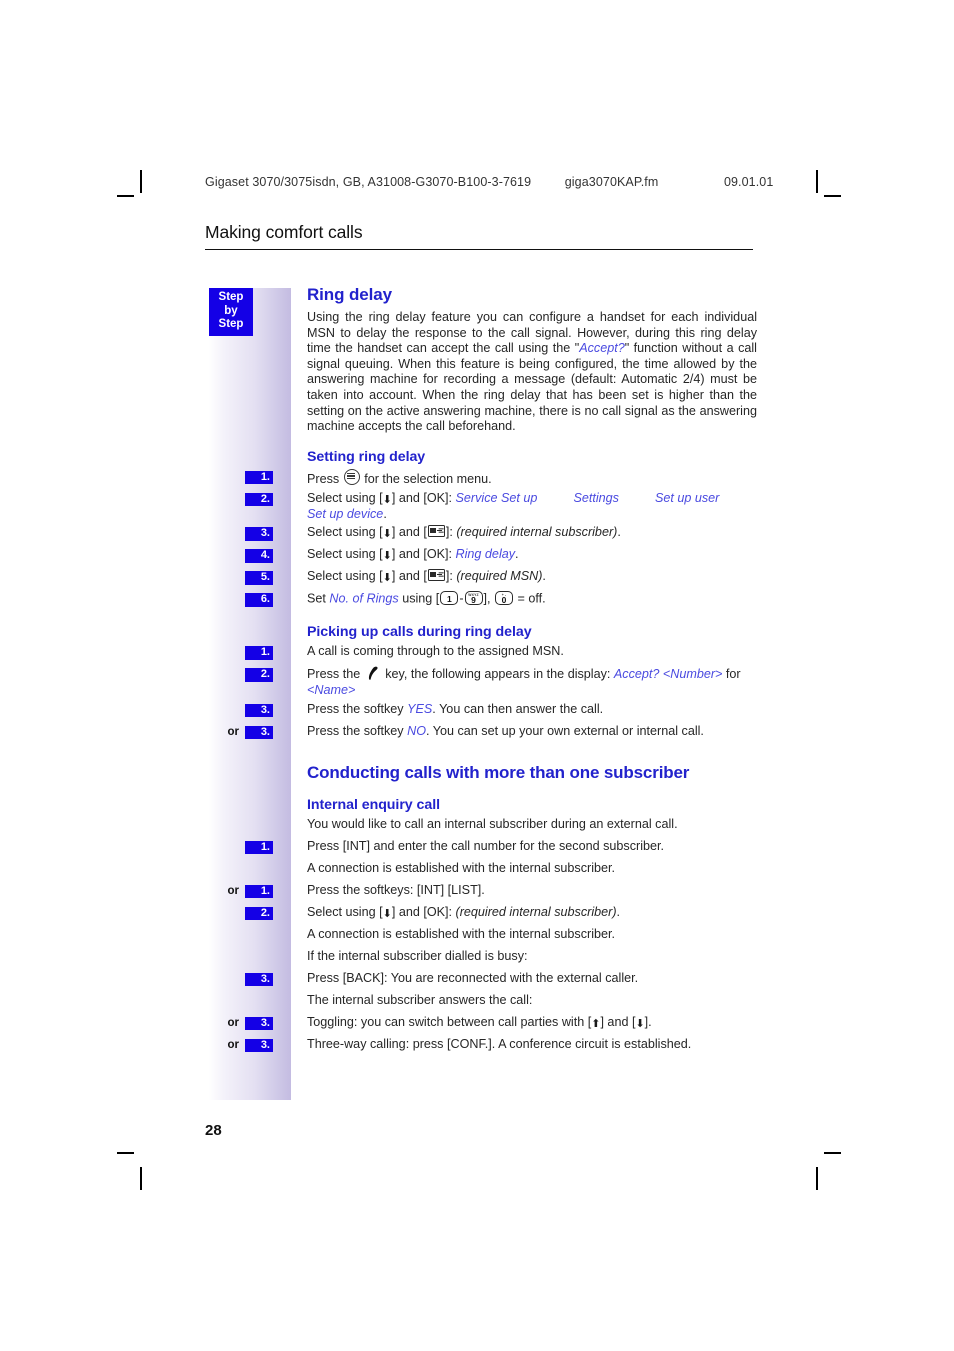  Describe the element at coordinates (259, 556) in the screenshot. I see `step-number-chip: 4.` at that location.